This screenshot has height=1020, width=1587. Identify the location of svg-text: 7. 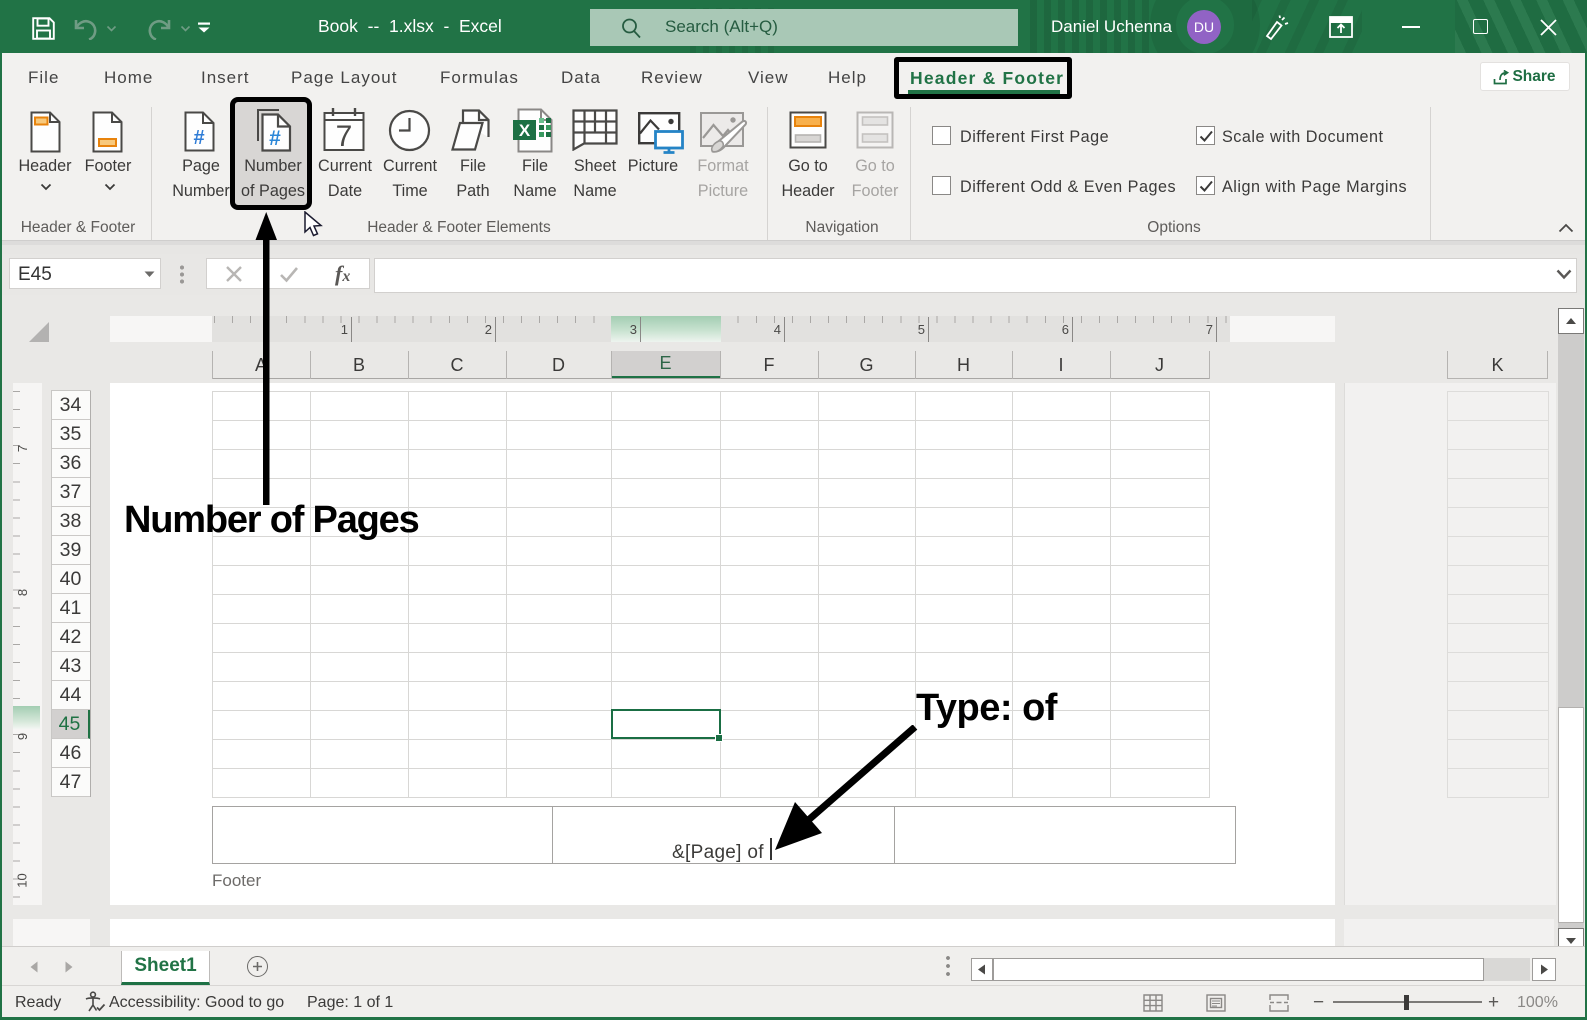
(344, 136).